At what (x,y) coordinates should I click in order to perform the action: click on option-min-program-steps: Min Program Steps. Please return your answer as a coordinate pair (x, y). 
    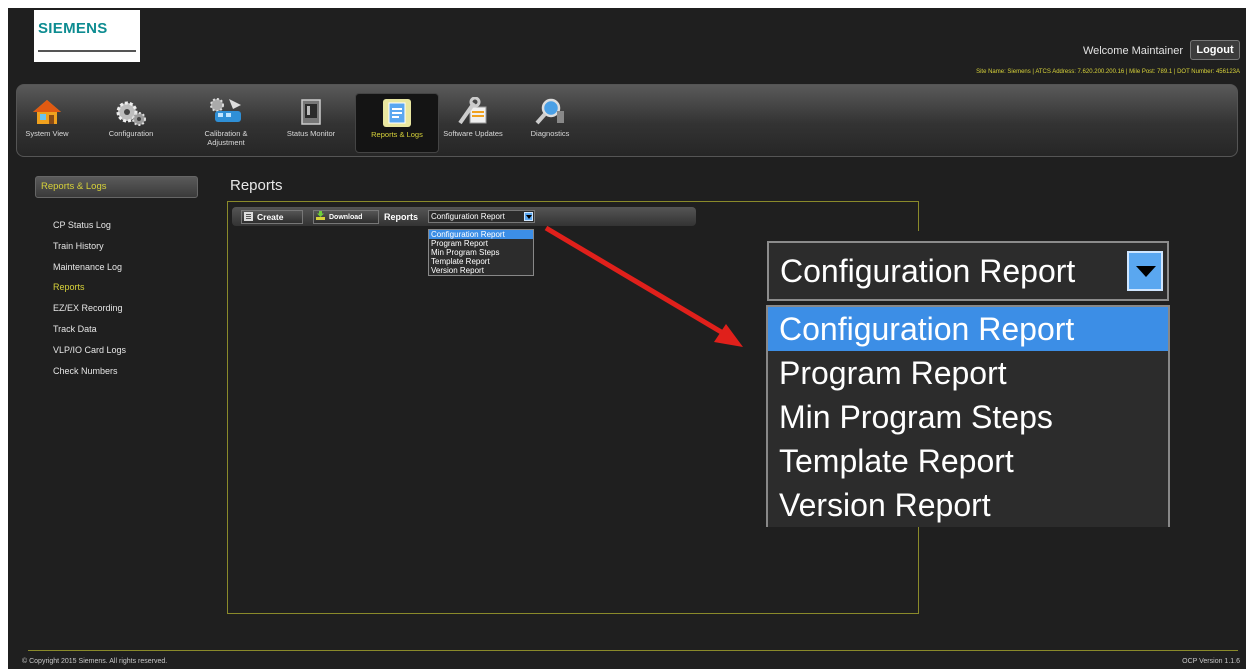
    Looking at the image, I should click on (481, 252).